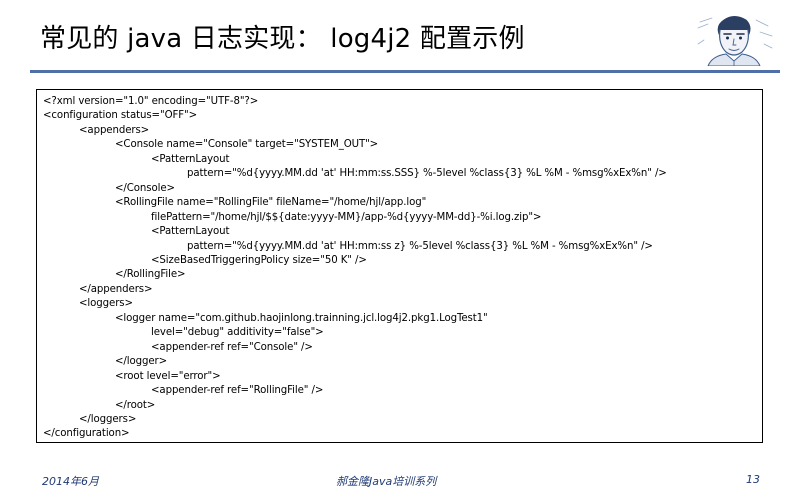 The height and width of the screenshot is (500, 800). What do you see at coordinates (86, 434) in the screenshot?
I see `code-line: </configuration>` at bounding box center [86, 434].